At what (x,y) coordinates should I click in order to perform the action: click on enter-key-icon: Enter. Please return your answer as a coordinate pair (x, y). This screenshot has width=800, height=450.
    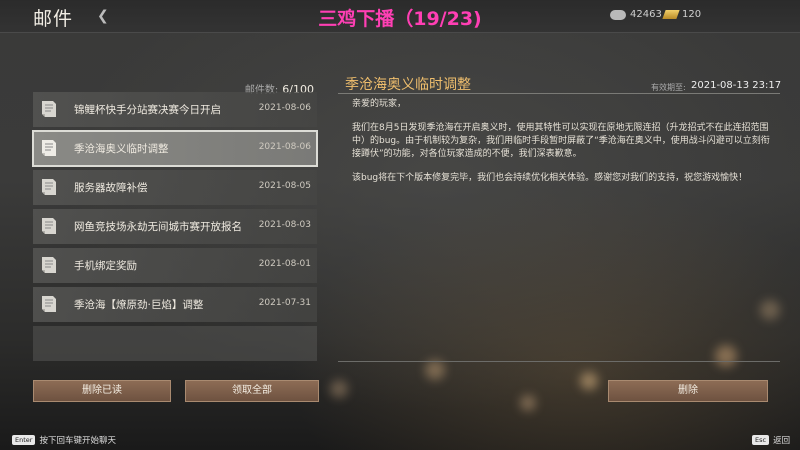
    Looking at the image, I should click on (24, 440).